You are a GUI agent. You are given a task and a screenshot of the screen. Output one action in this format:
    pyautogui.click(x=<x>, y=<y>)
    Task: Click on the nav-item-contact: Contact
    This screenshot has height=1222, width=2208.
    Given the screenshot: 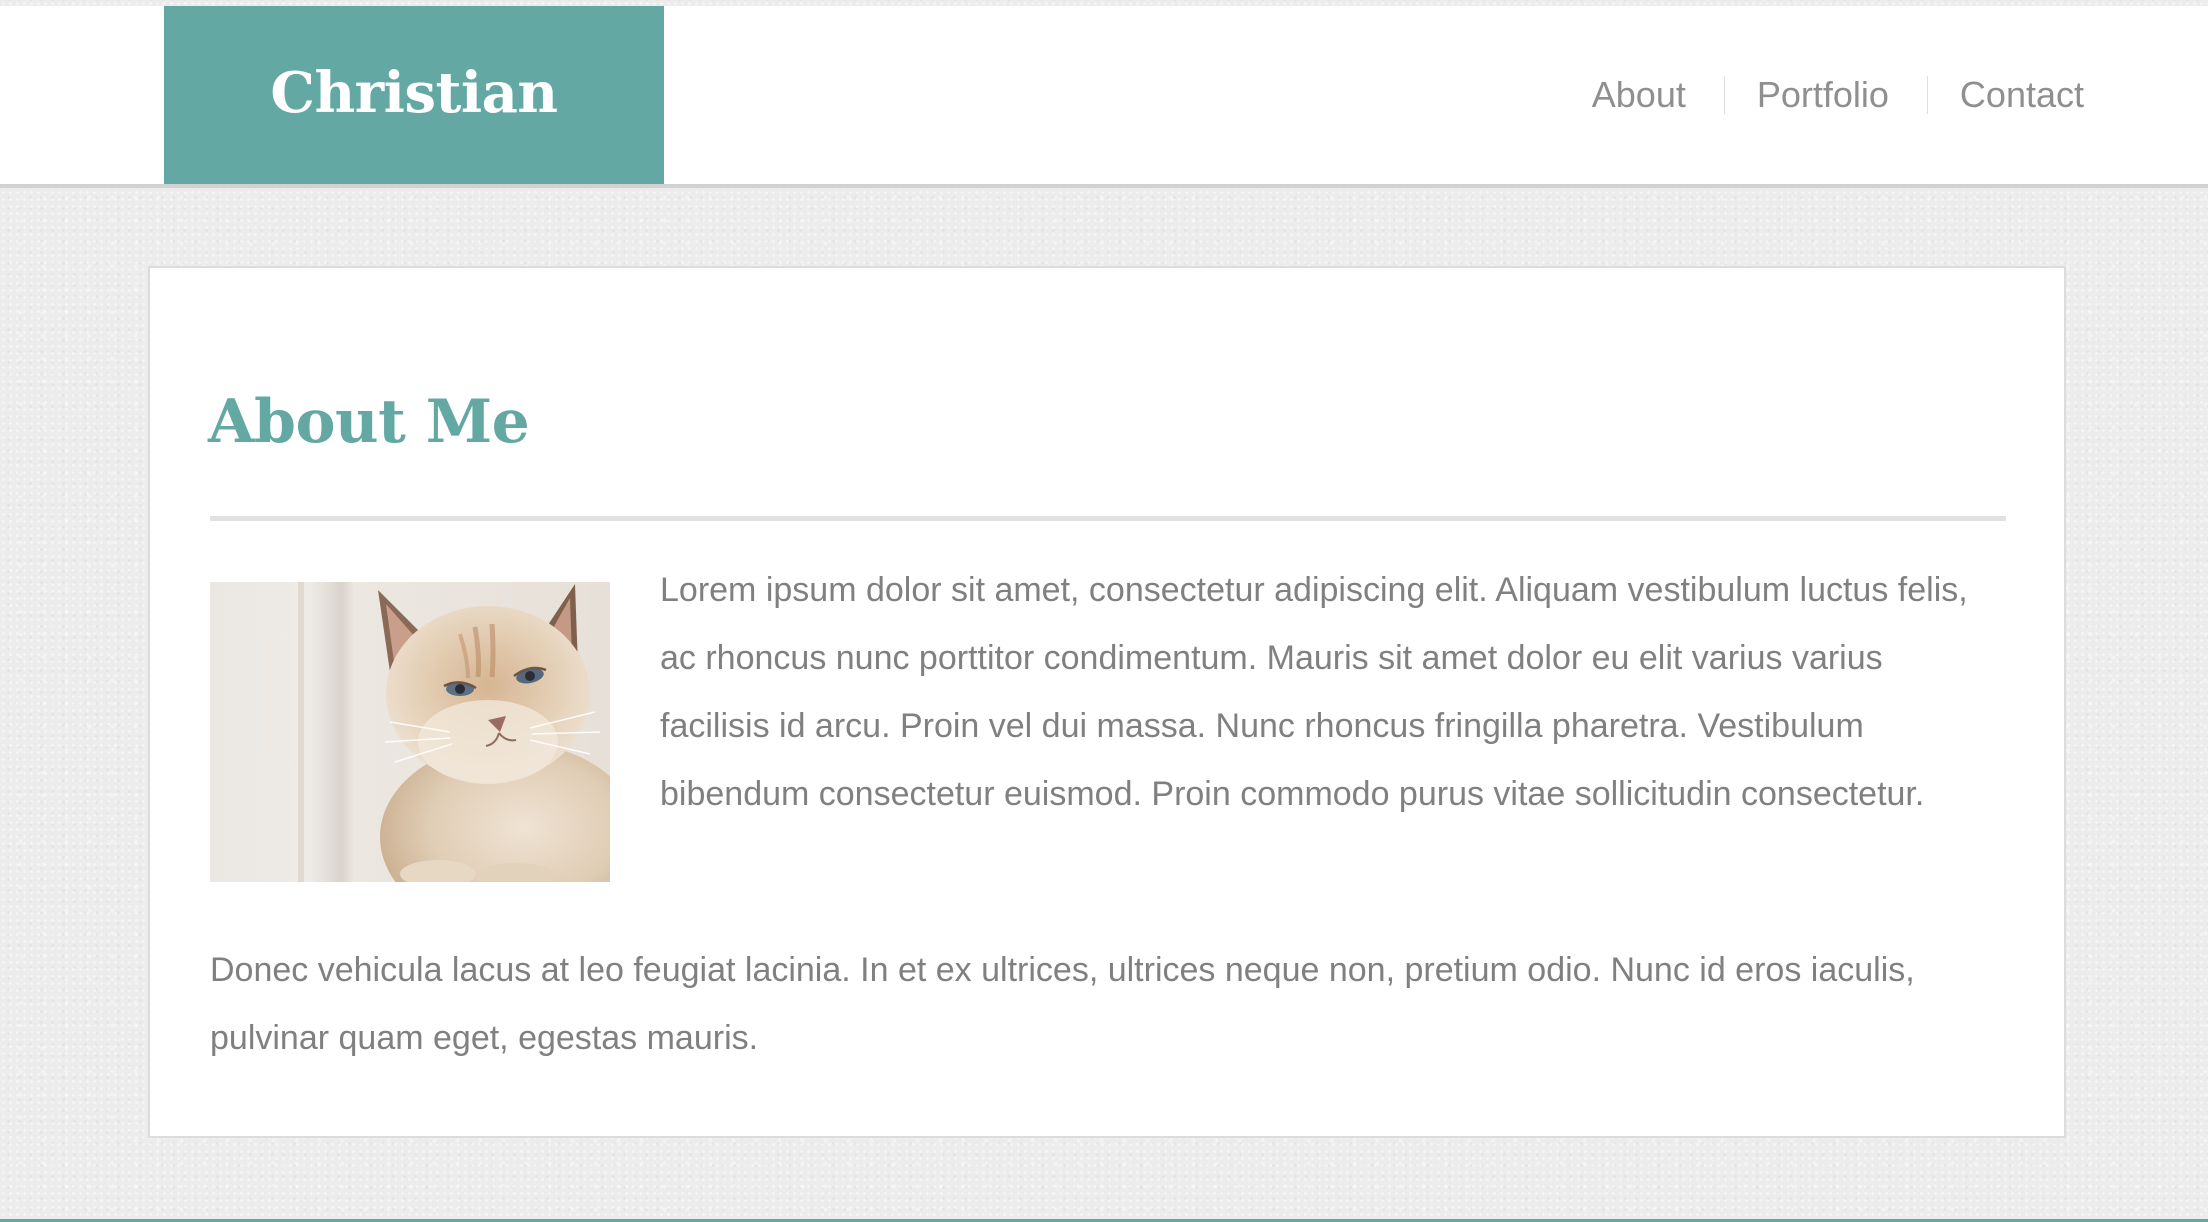 What is the action you would take?
    pyautogui.click(x=2022, y=95)
    